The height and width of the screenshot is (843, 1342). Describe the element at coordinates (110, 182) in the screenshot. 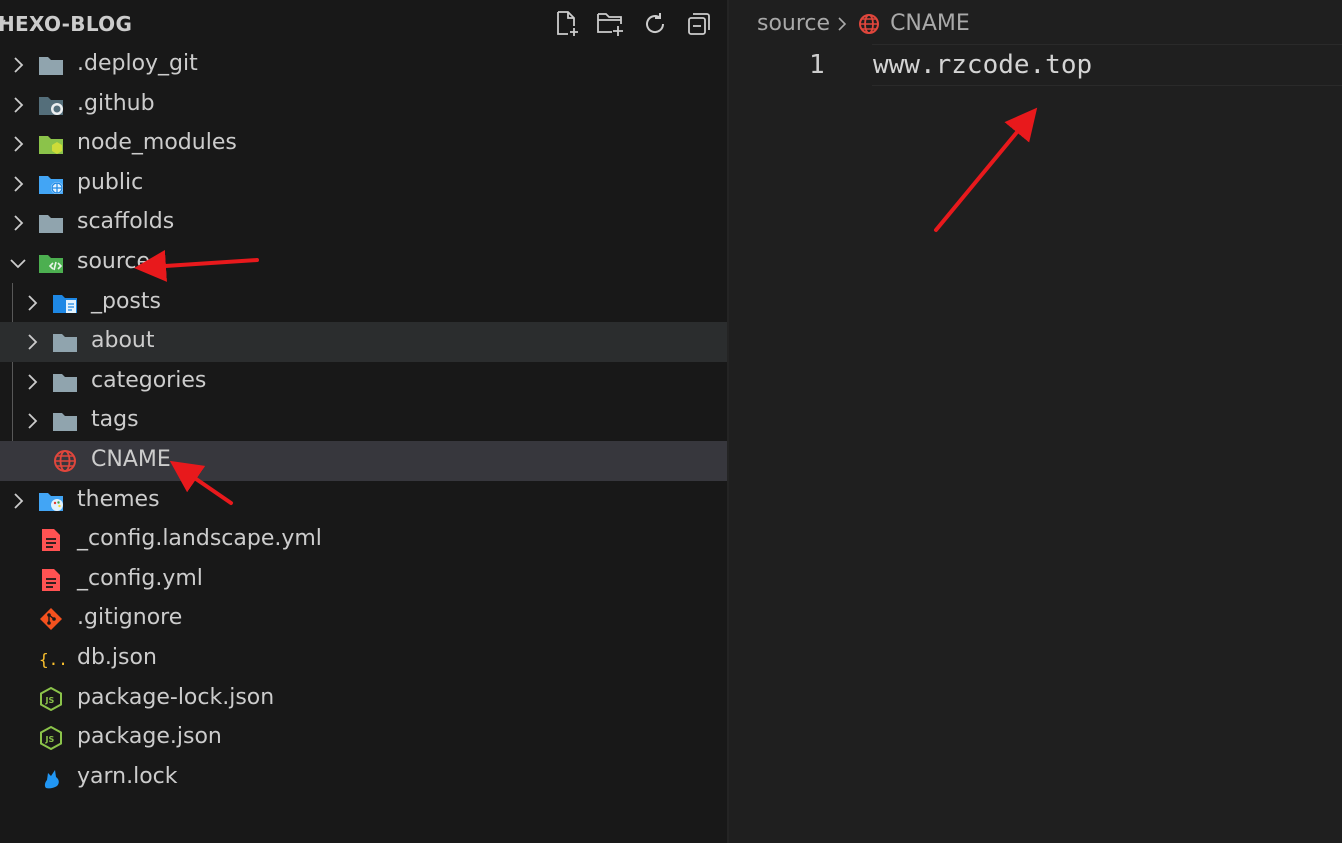

I see `tree-item-label: public` at that location.